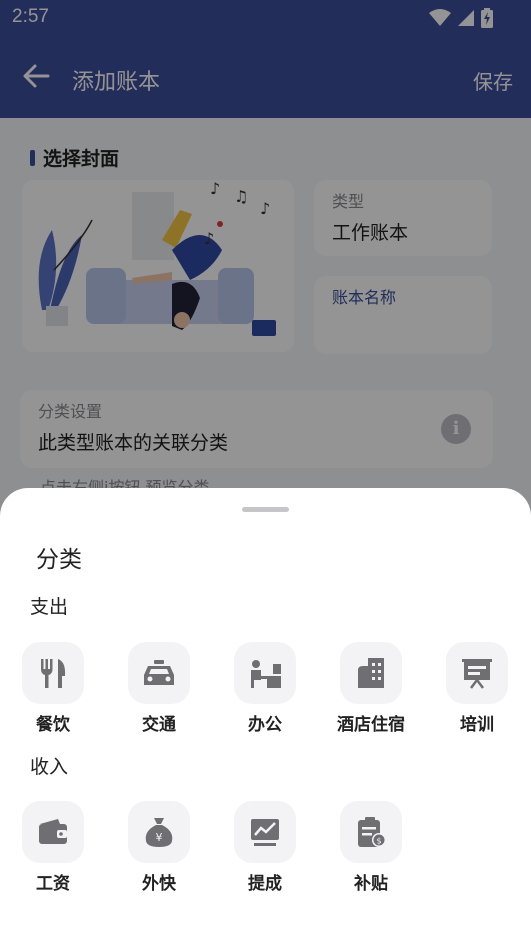  What do you see at coordinates (159, 884) in the screenshot?
I see `category-name: 外快` at bounding box center [159, 884].